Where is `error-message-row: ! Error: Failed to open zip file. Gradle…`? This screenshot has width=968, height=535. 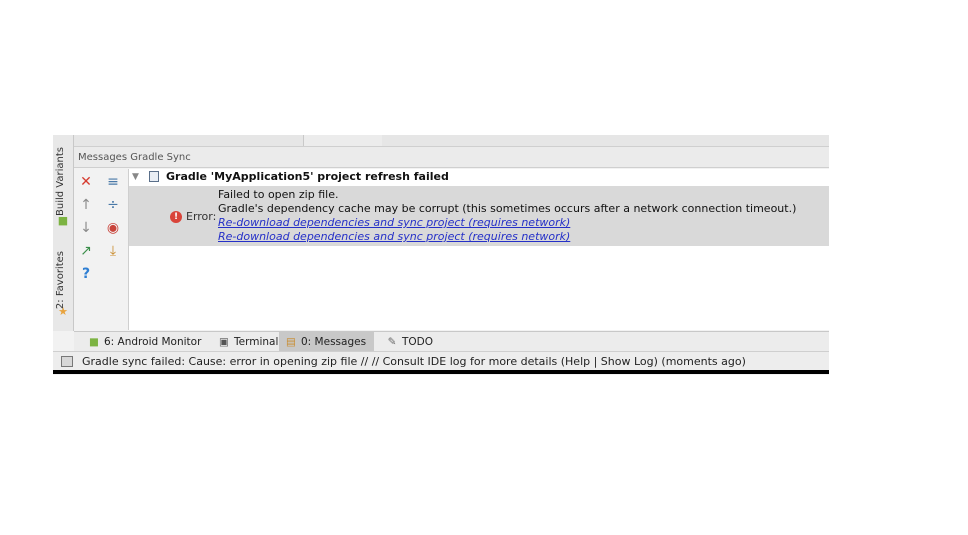
error-message-row: ! Error: Failed to open zip file. Gradle… is located at coordinates (479, 216).